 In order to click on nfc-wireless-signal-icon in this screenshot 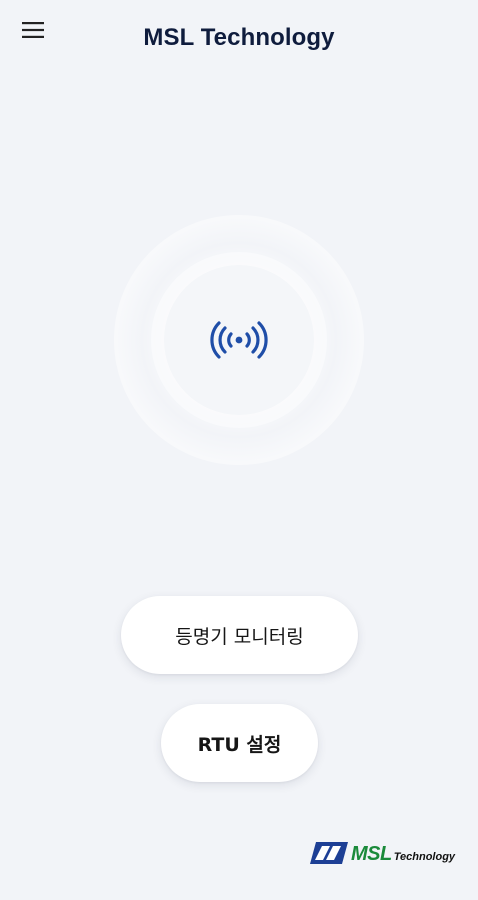, I will do `click(239, 340)`.